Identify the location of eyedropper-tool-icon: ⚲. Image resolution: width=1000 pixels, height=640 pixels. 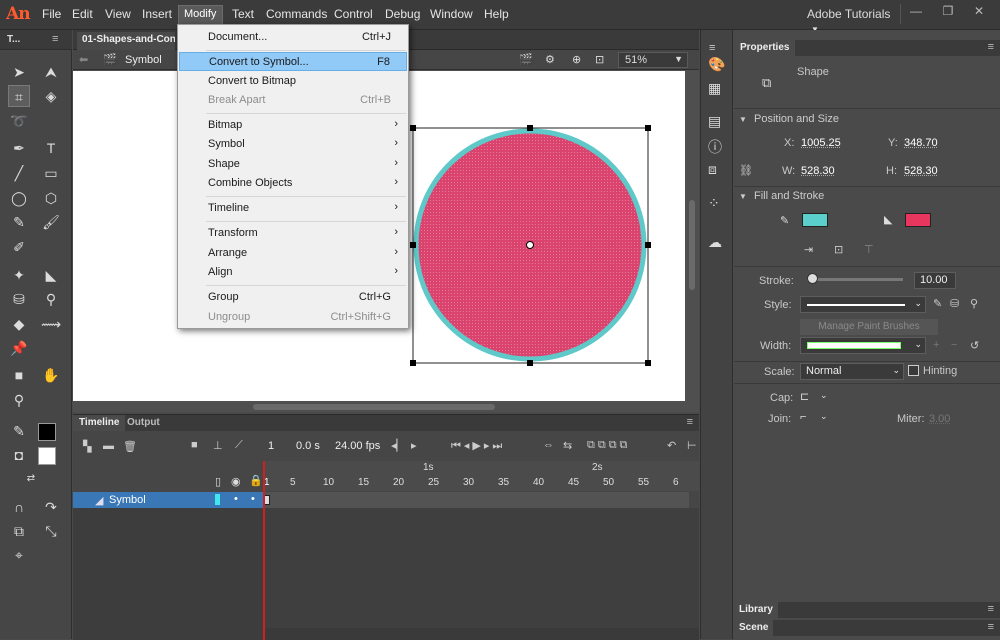
(51, 299).